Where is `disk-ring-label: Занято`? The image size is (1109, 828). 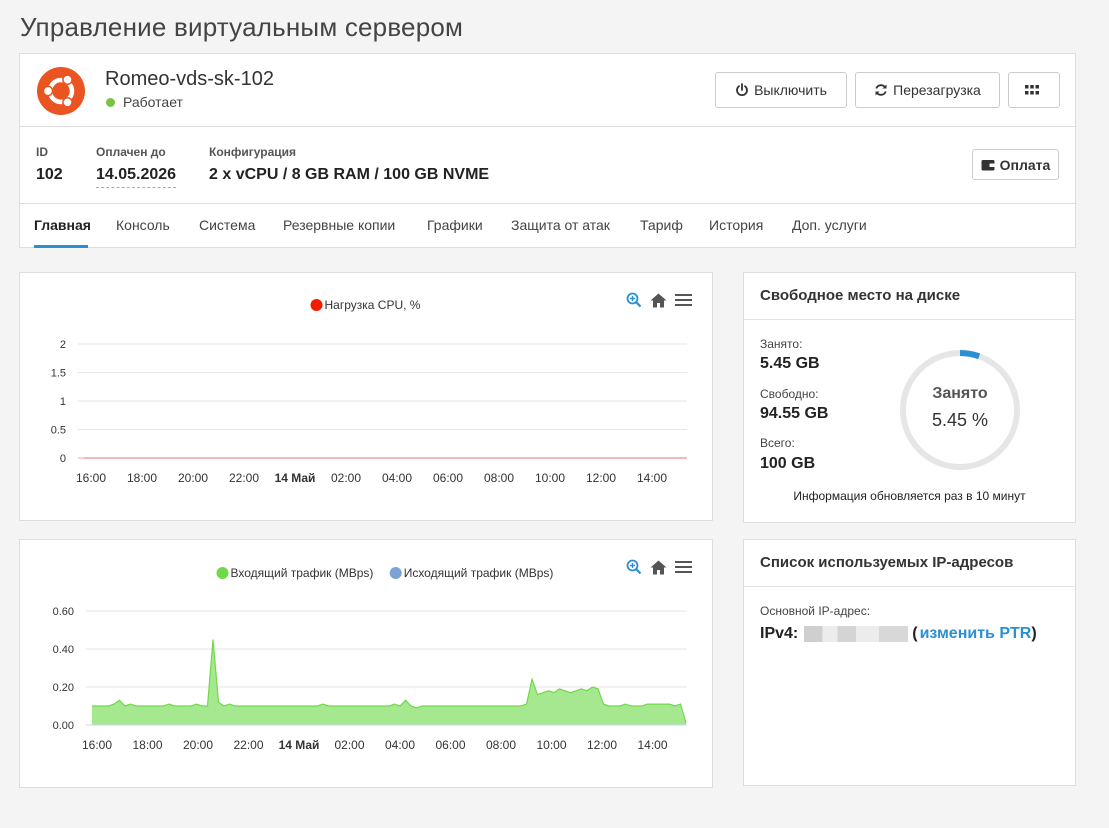
disk-ring-label: Занято is located at coordinates (960, 393).